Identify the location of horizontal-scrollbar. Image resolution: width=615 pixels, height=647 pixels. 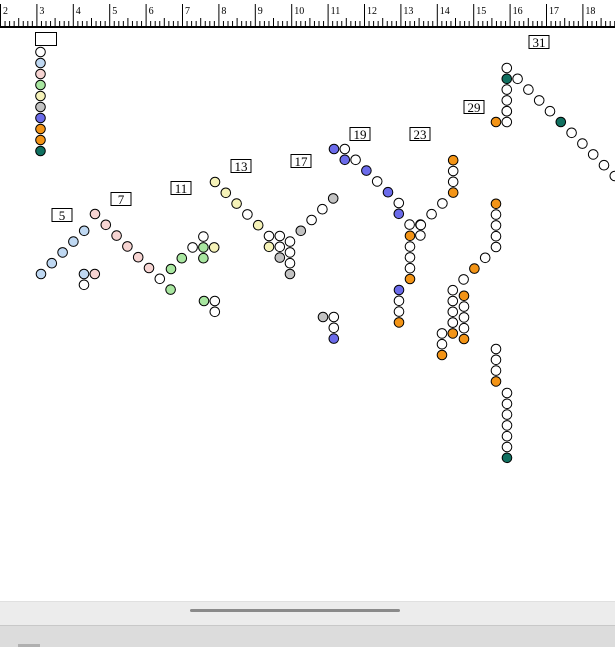
(307, 613).